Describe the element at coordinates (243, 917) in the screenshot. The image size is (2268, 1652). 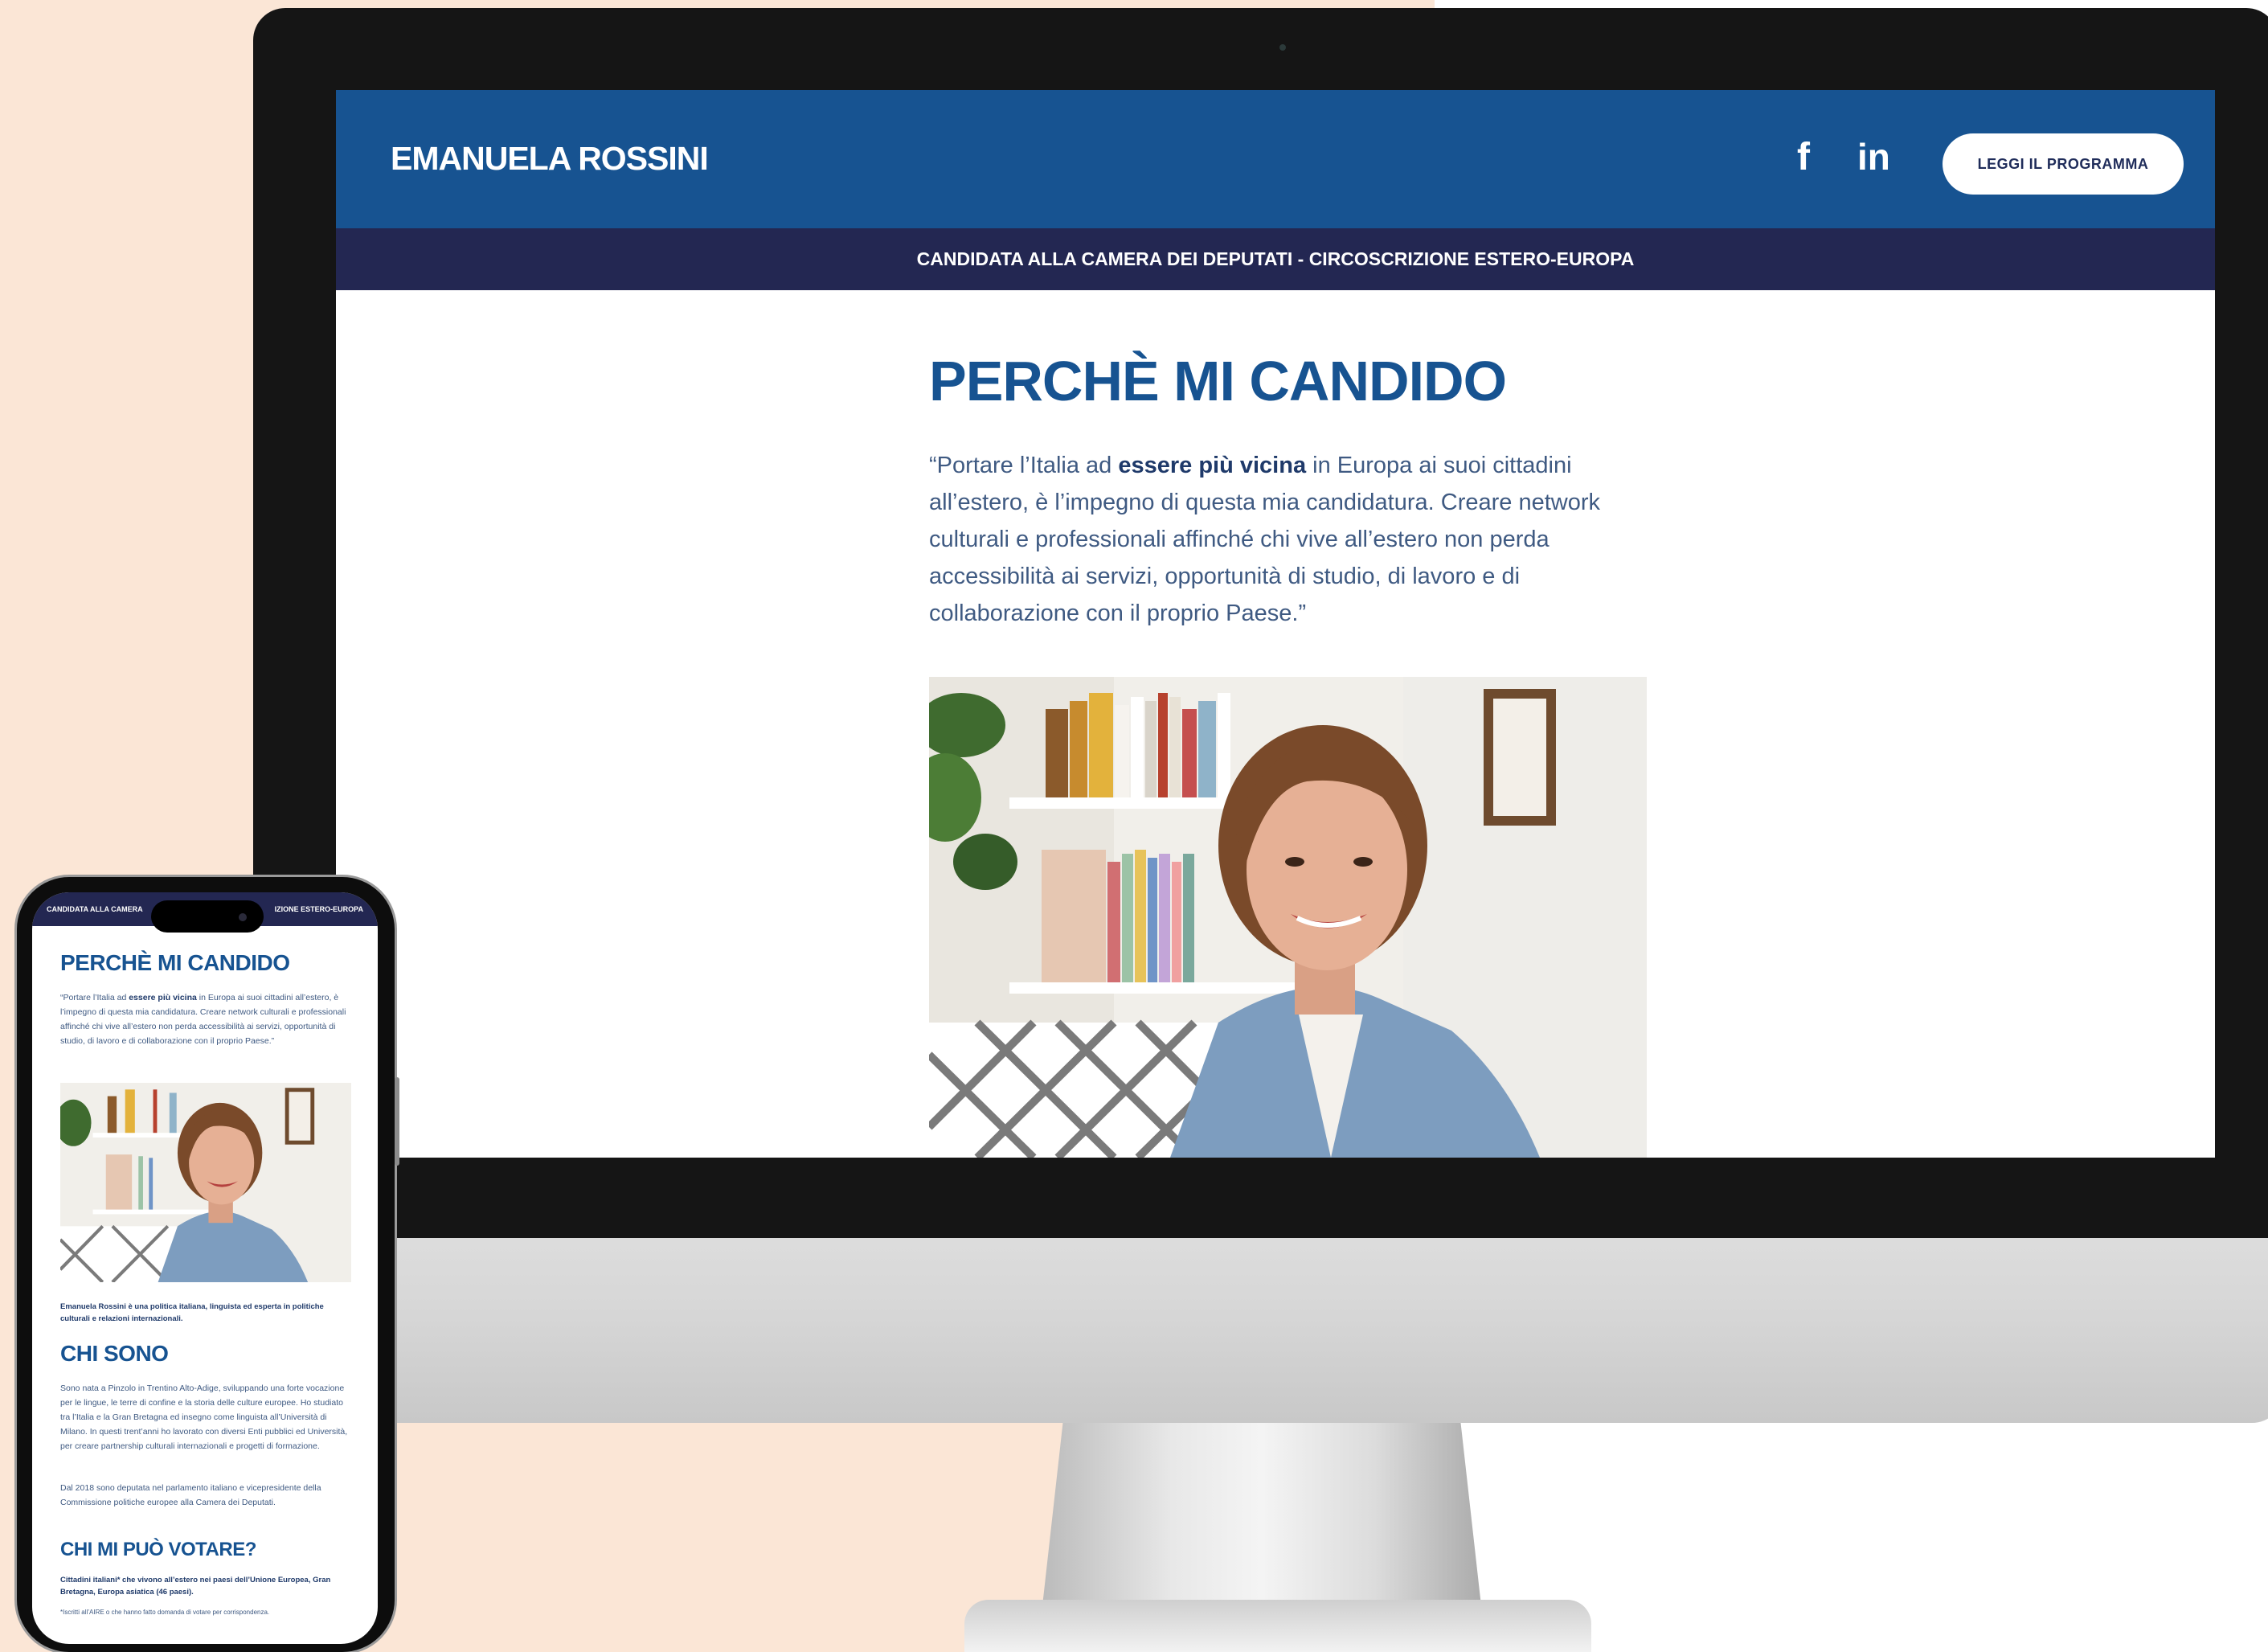
I see `phone-front-camera` at that location.